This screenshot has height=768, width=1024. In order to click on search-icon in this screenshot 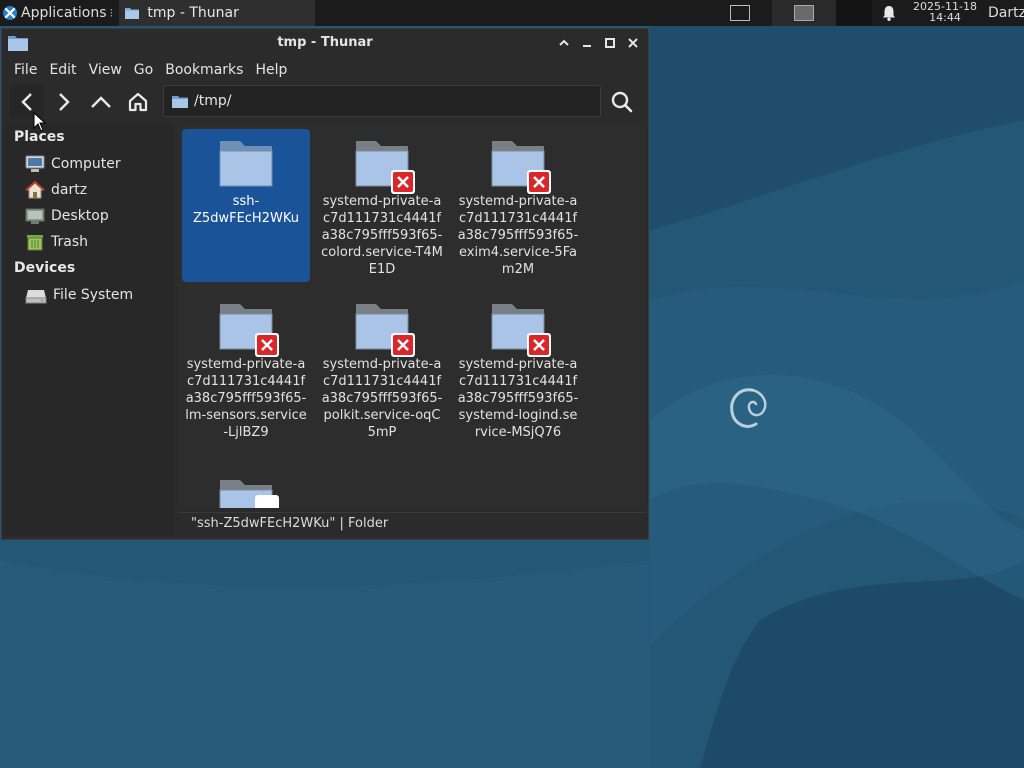, I will do `click(622, 102)`.